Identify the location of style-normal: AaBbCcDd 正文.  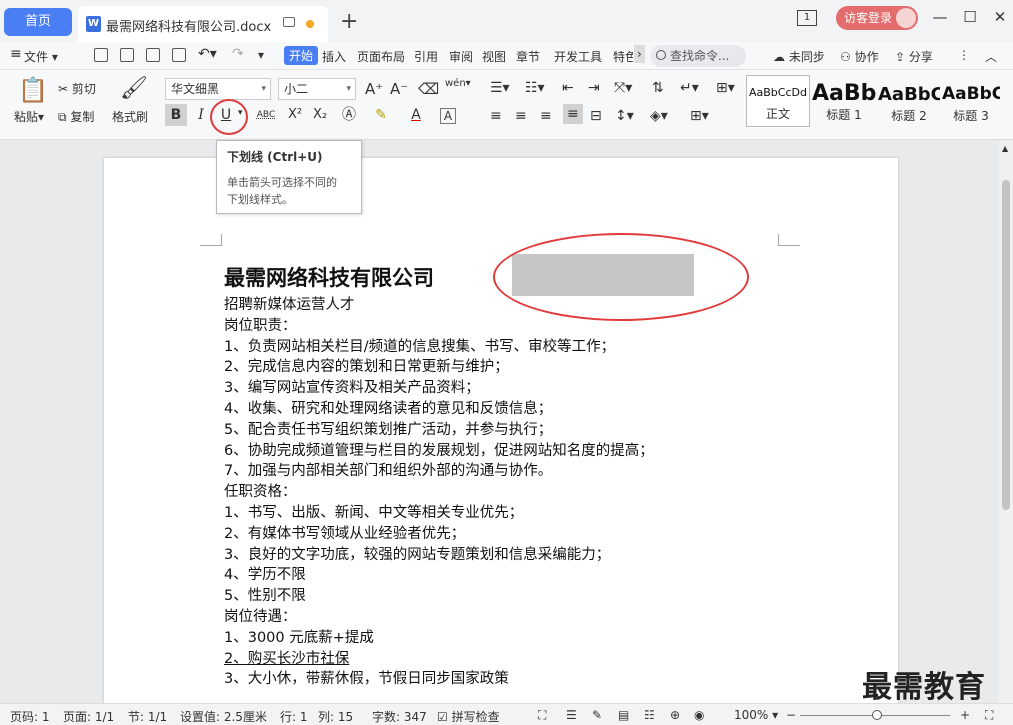
(778, 101).